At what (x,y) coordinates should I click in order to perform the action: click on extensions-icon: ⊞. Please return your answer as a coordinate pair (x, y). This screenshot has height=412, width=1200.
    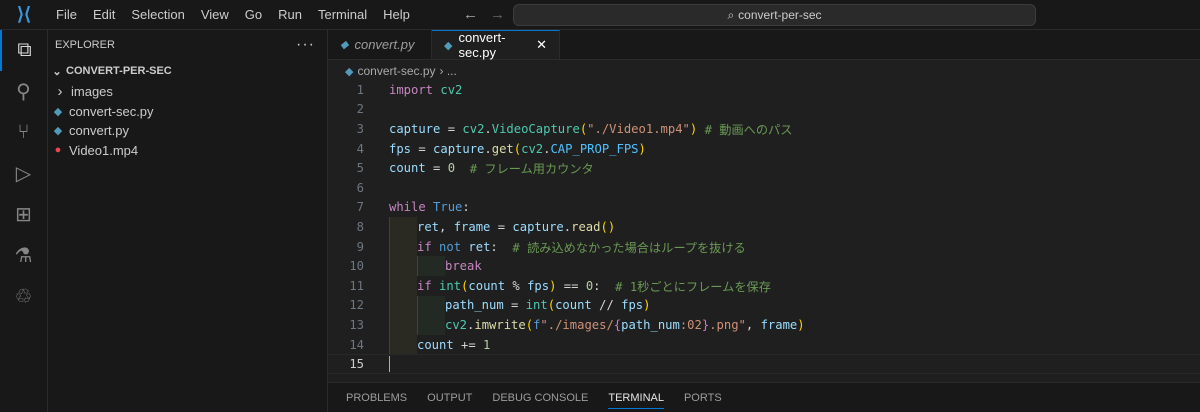
    Looking at the image, I should click on (23, 214).